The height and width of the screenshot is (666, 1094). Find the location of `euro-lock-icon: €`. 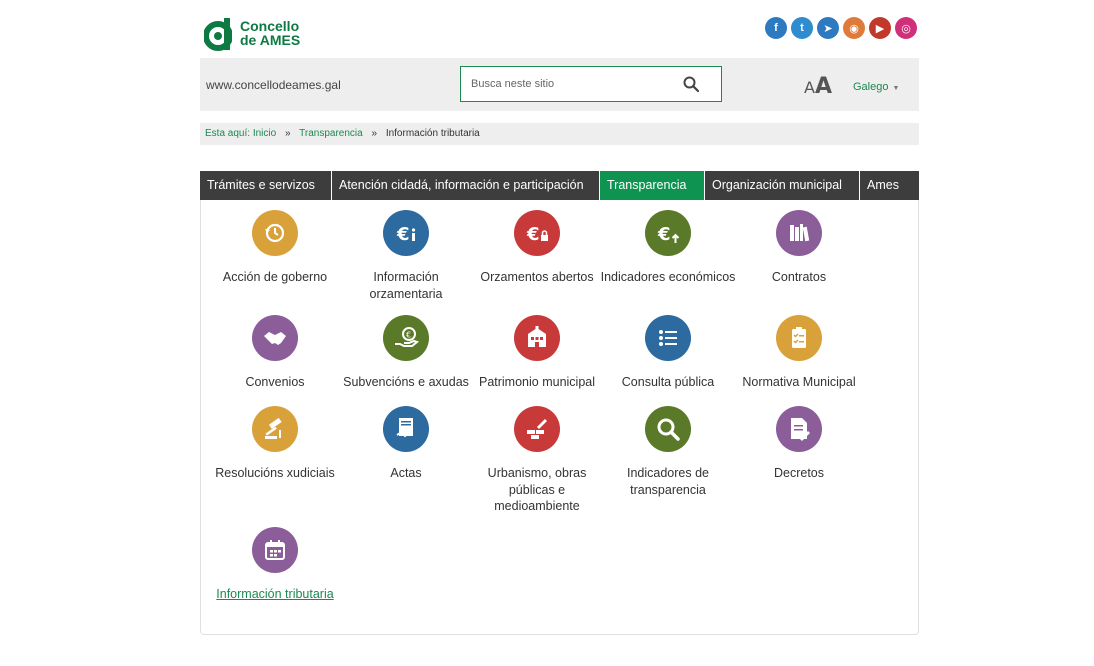

euro-lock-icon: € is located at coordinates (537, 233).